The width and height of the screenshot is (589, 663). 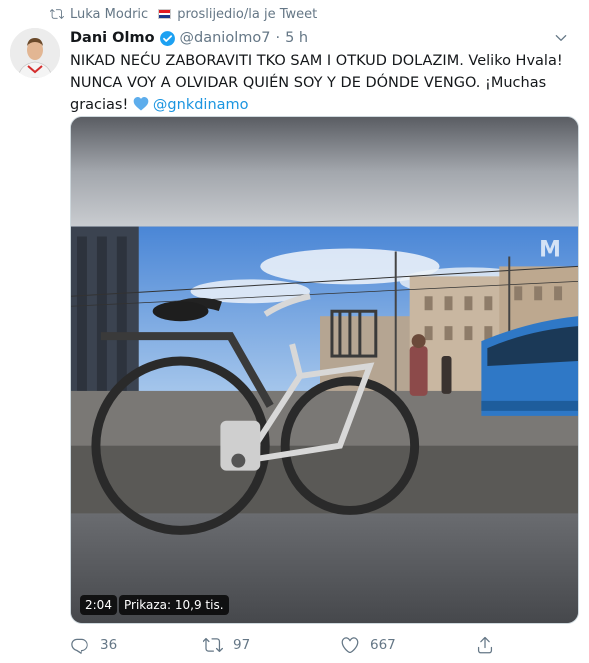 I want to click on video-views-badge: Prikaza: 10,9 tis., so click(x=174, y=605).